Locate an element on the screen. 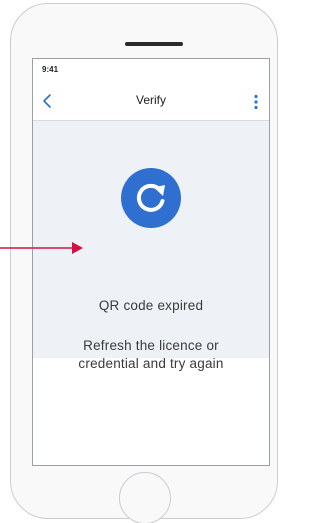 The image size is (320, 523). nav-title: Verify is located at coordinates (150, 100).